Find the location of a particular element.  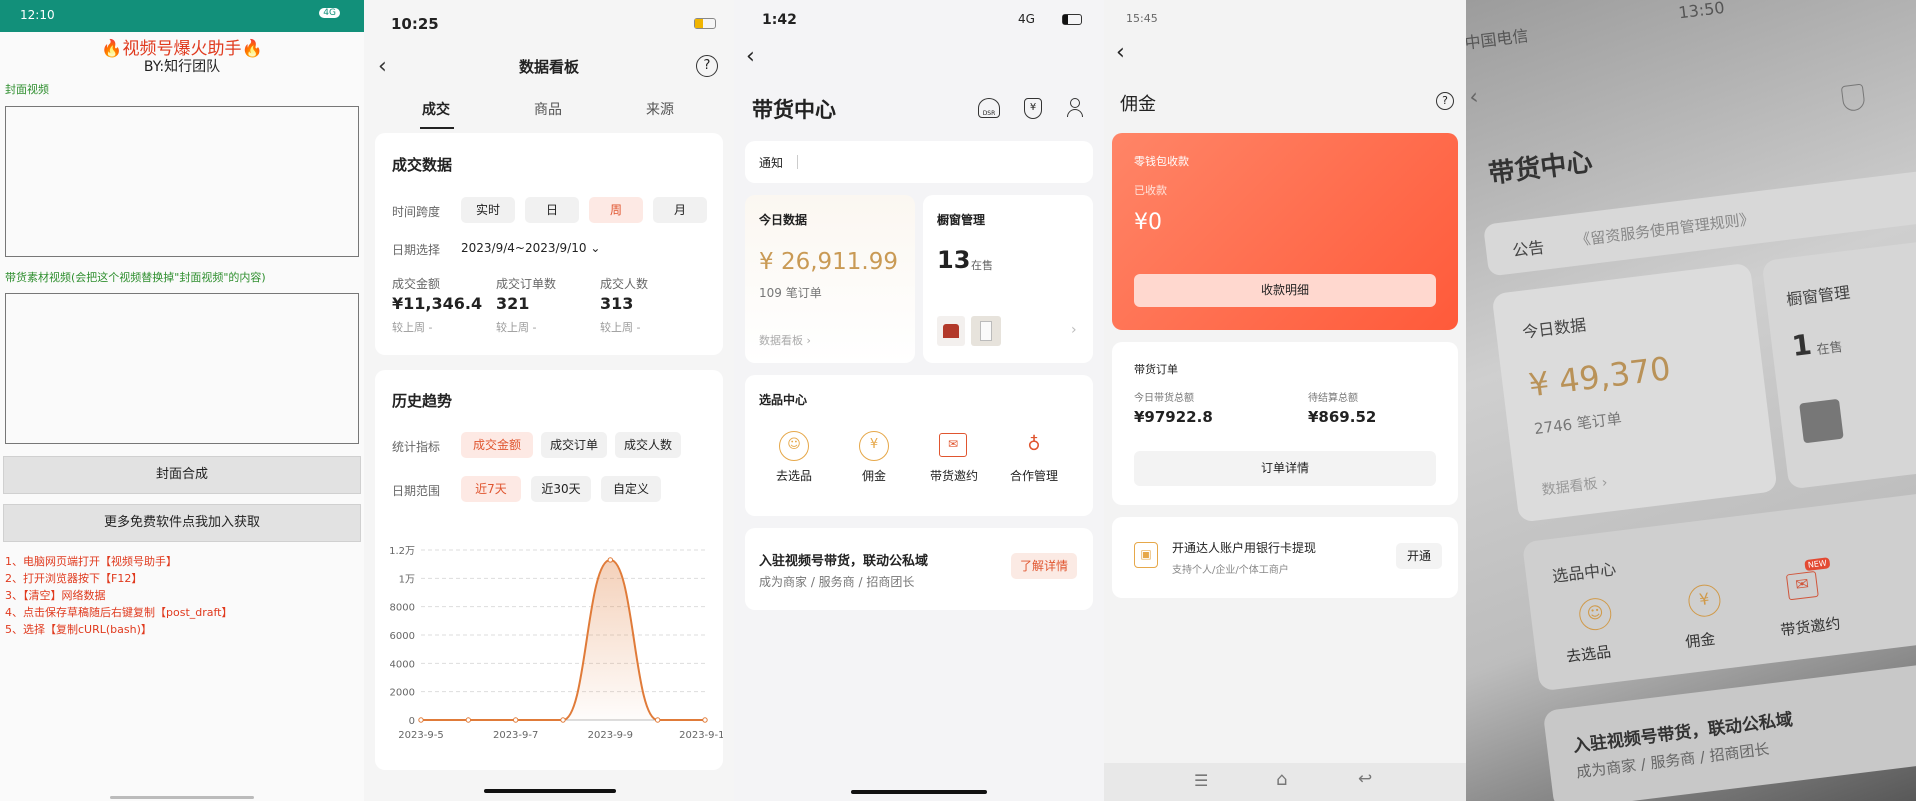

instruction-step: 2、打开浏览器按下【F12】 is located at coordinates (74, 578).